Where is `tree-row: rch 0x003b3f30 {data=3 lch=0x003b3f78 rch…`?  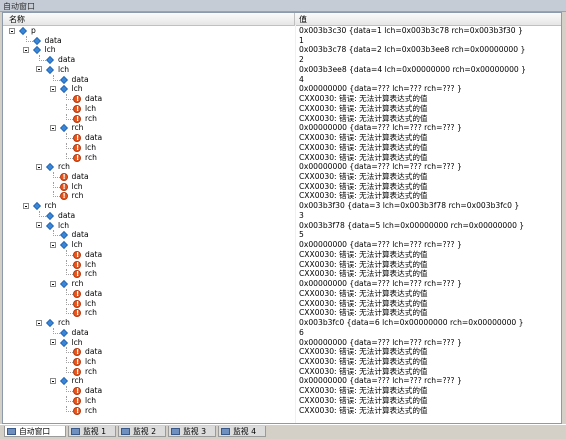 tree-row: rch 0x003b3f30 {data=3 lch=0x003b3f78 rch… is located at coordinates (282, 206).